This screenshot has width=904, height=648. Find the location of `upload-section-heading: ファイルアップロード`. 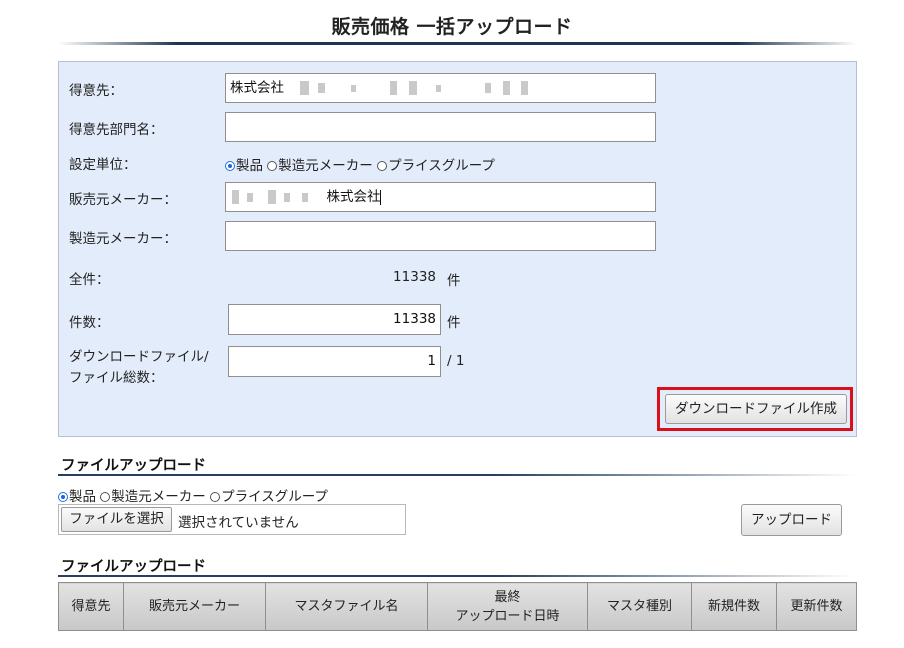

upload-section-heading: ファイルアップロード is located at coordinates (133, 466).